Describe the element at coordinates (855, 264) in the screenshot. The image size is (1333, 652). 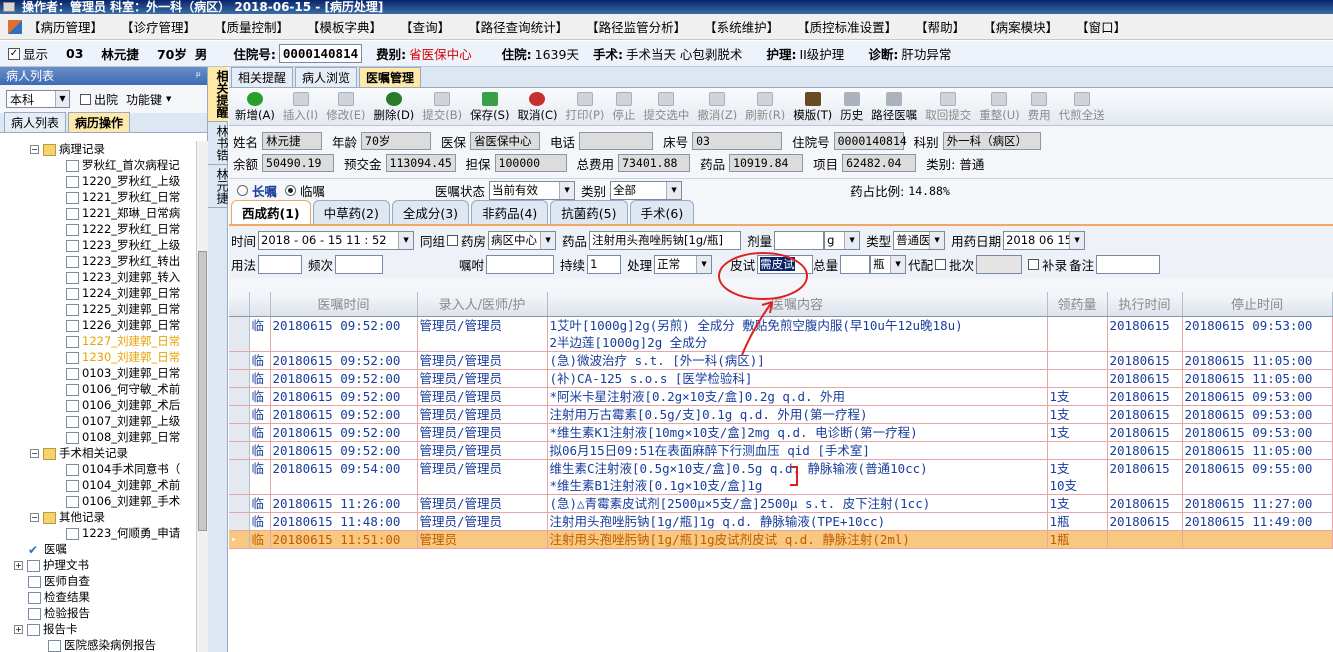
I see `total-input` at that location.